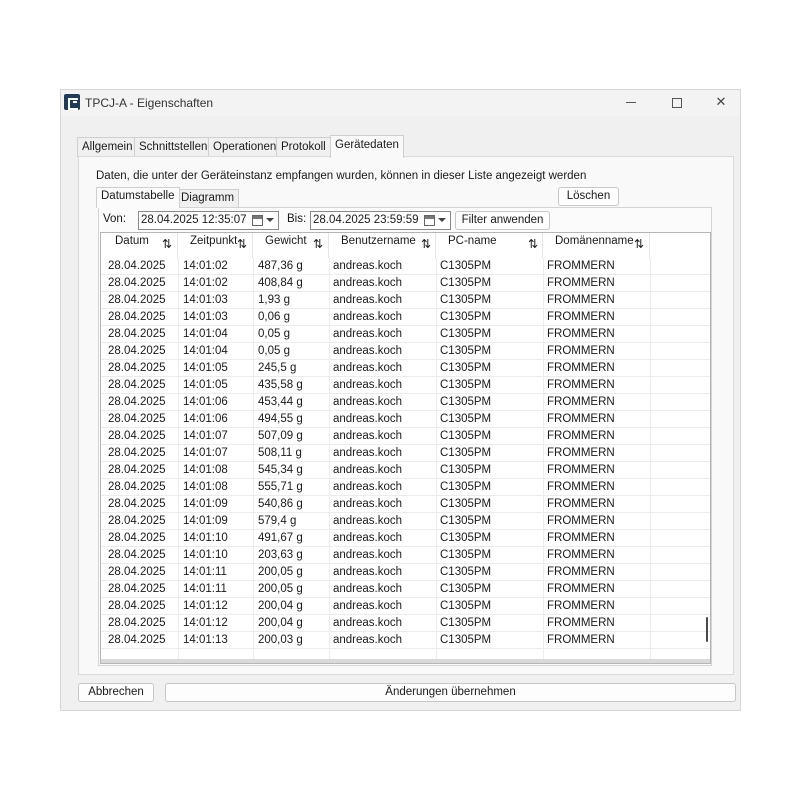 The height and width of the screenshot is (800, 800). What do you see at coordinates (405, 661) in the screenshot?
I see `horizontal-scrollbar` at bounding box center [405, 661].